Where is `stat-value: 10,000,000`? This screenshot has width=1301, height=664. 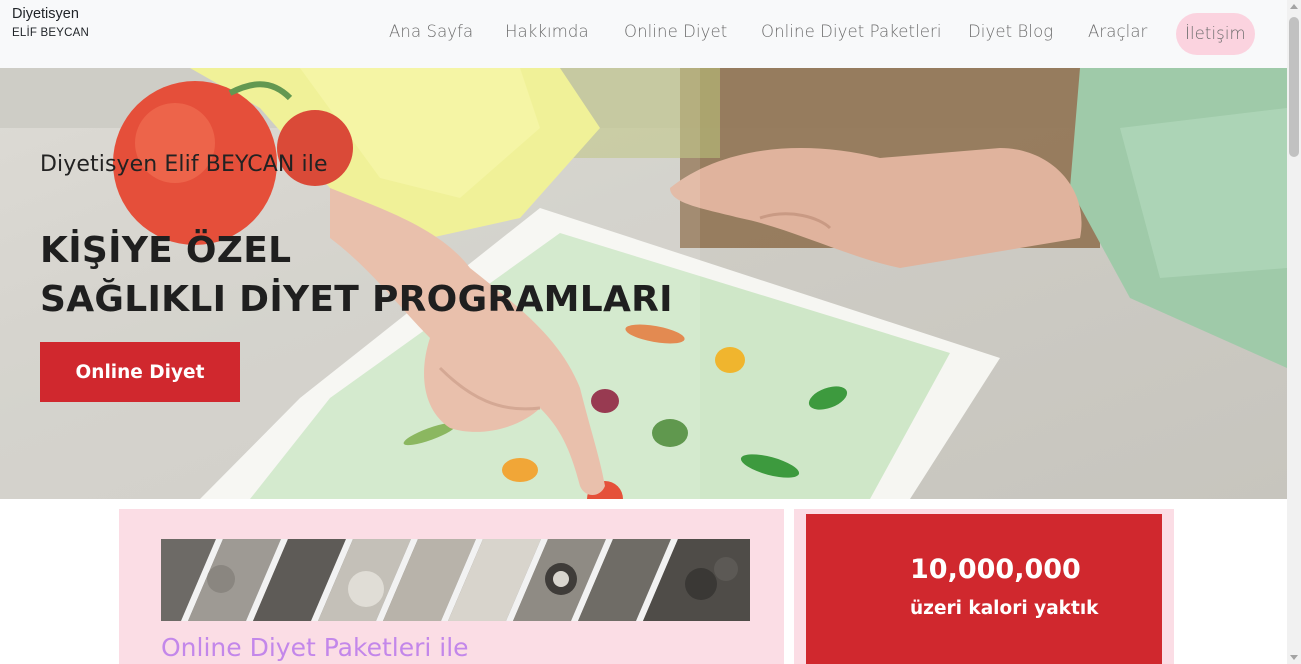
stat-value: 10,000,000 is located at coordinates (995, 569).